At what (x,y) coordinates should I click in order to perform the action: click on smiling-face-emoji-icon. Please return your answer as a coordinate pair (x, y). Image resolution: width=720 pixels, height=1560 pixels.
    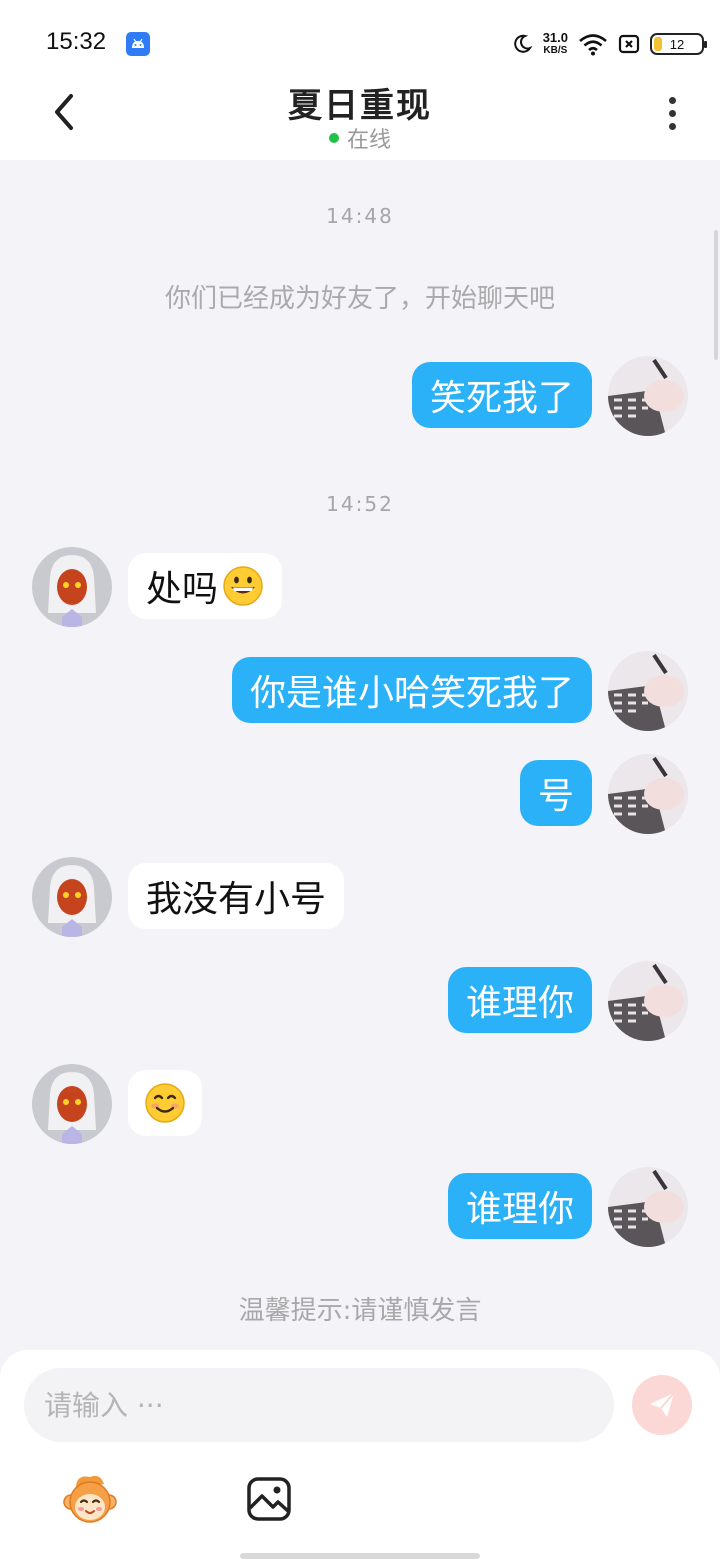
    Looking at the image, I should click on (165, 1103).